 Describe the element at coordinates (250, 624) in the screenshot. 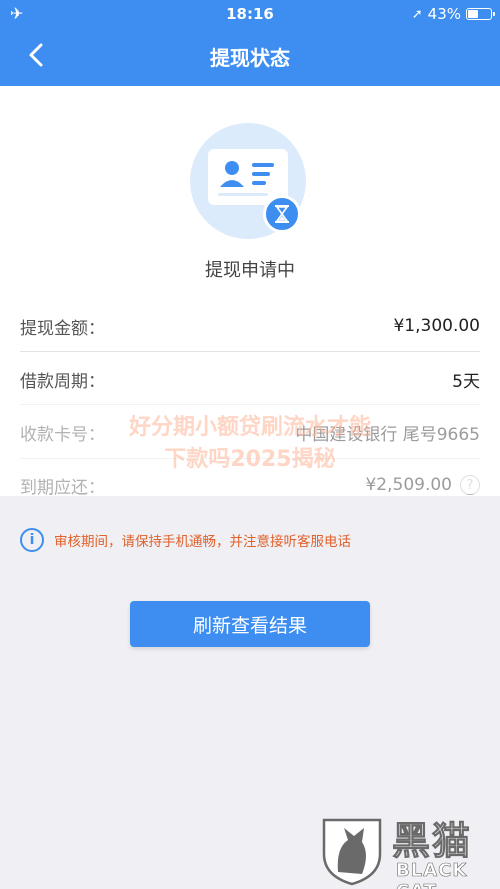

I see `refresh-result-button: 刷新查看结果` at that location.